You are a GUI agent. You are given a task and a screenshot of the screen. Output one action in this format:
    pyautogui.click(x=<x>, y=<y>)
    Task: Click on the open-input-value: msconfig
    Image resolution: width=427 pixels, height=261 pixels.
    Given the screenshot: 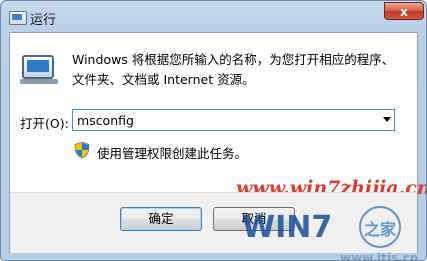 What is the action you would take?
    pyautogui.click(x=105, y=120)
    